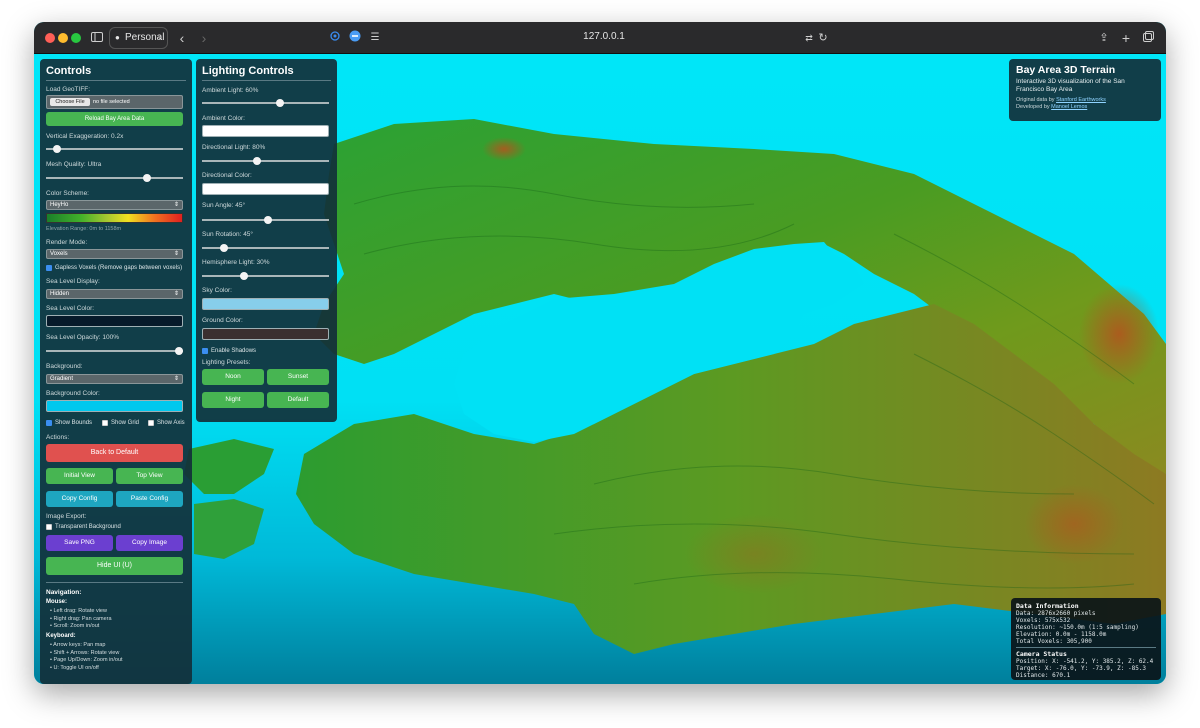  Describe the element at coordinates (49, 527) in the screenshot. I see `transparent-background-checkbox` at that location.